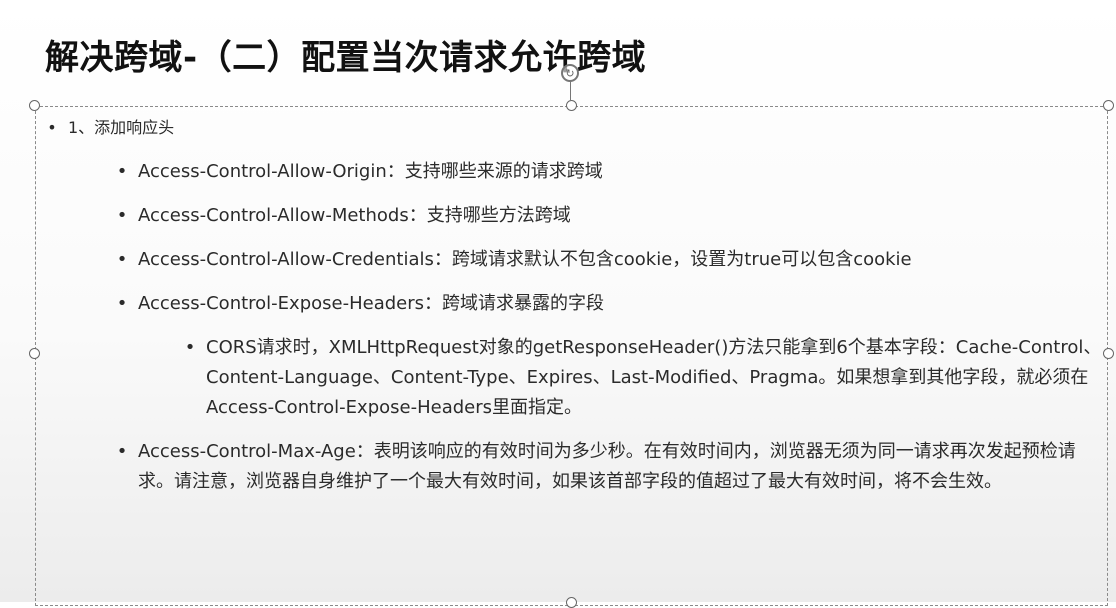 This screenshot has height=608, width=1116. What do you see at coordinates (570, 73) in the screenshot?
I see `rotate-icon: ↻` at bounding box center [570, 73].